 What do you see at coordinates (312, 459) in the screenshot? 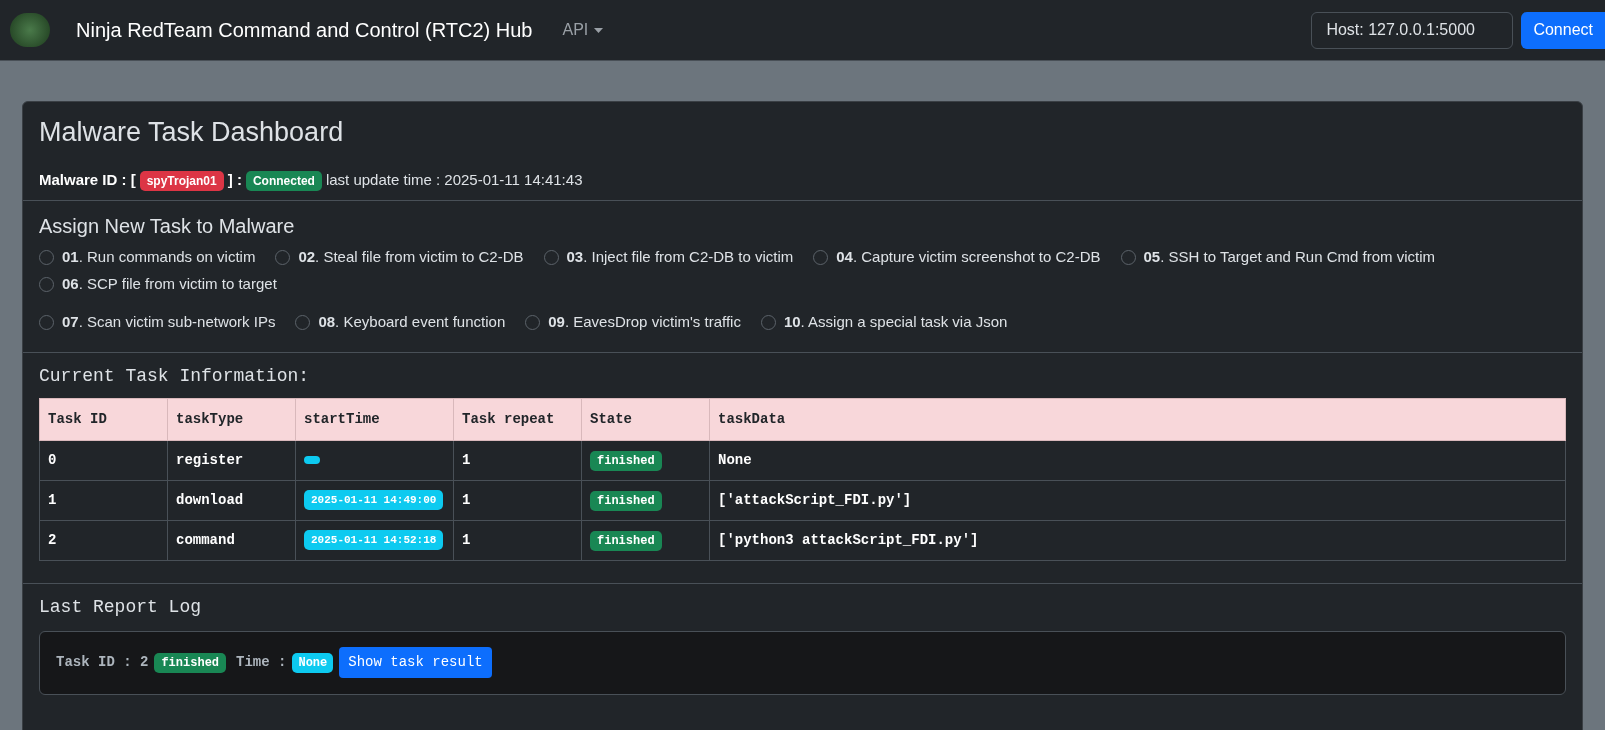
I see `time-badge` at bounding box center [312, 459].